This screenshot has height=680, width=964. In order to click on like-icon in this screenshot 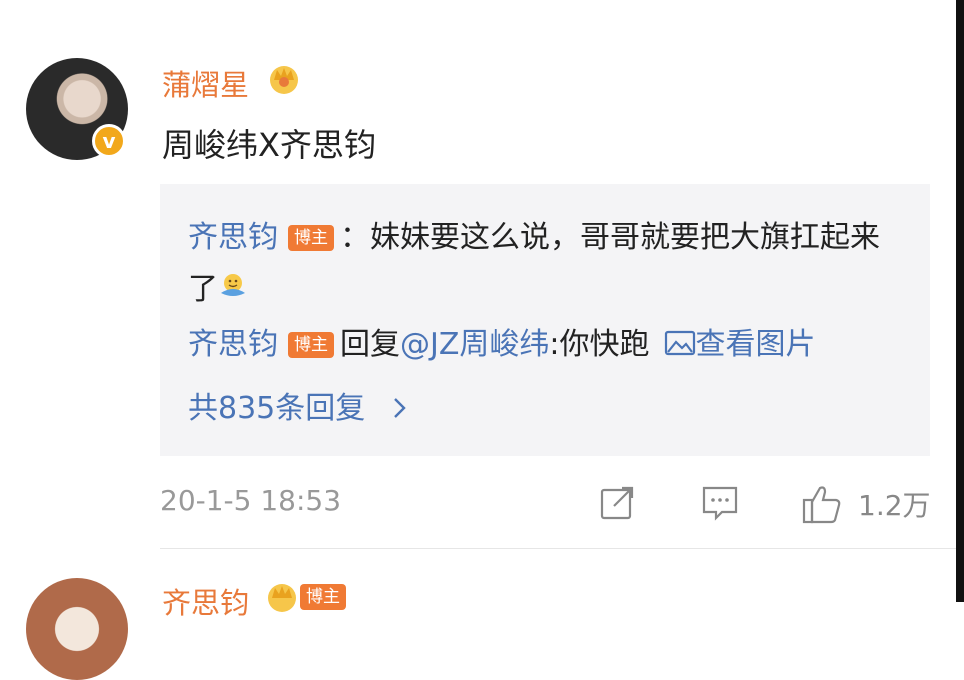, I will do `click(822, 504)`.